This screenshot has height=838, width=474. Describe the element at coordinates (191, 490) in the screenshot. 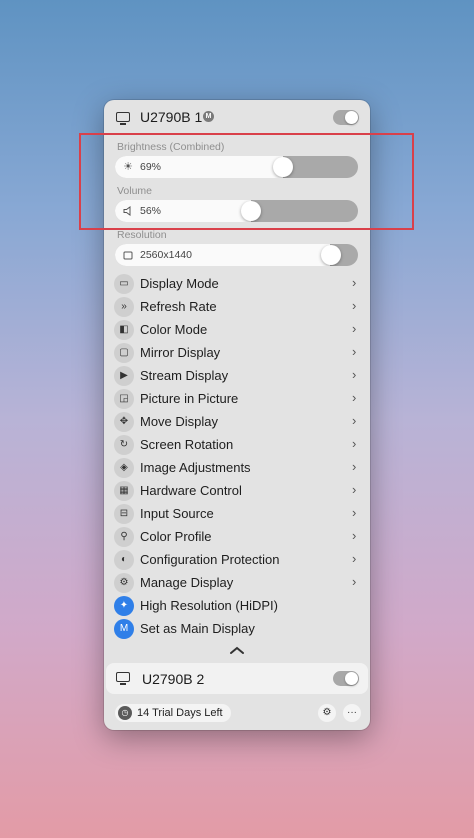

I see `menu-item-label: Hardware Control` at that location.